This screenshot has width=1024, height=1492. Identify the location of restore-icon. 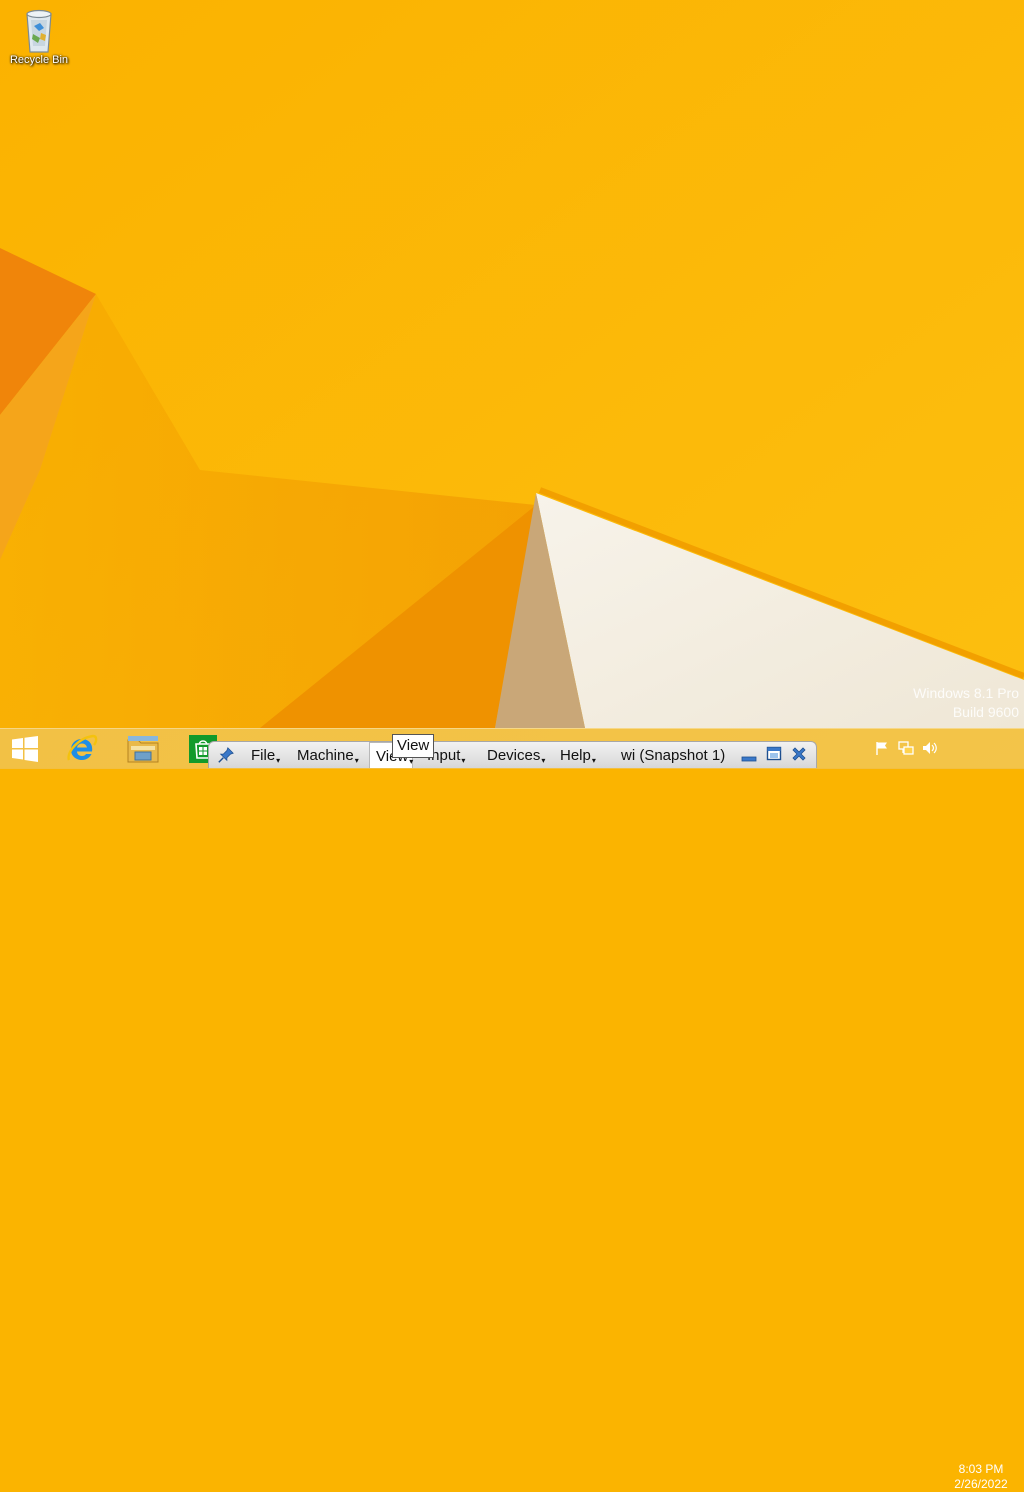
(774, 754).